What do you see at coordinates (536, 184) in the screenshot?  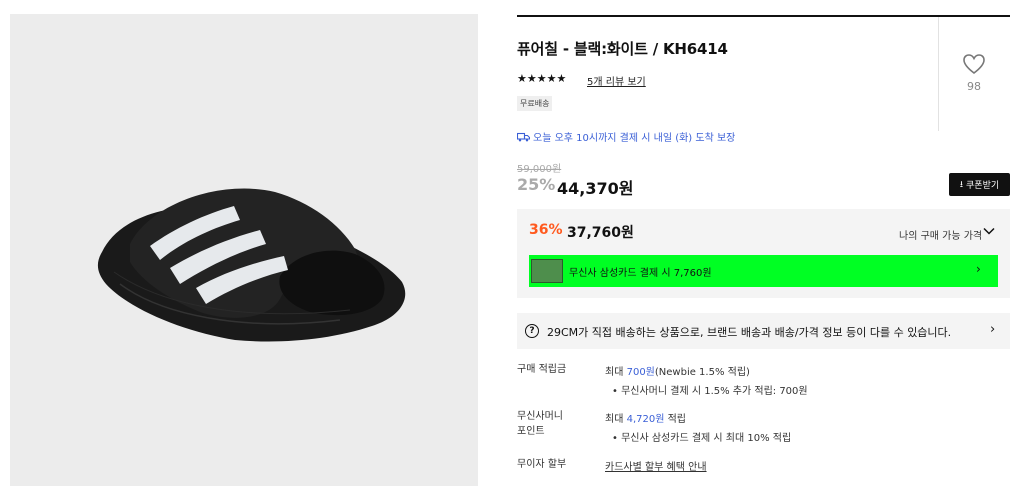 I see `discount-rate: 25%` at bounding box center [536, 184].